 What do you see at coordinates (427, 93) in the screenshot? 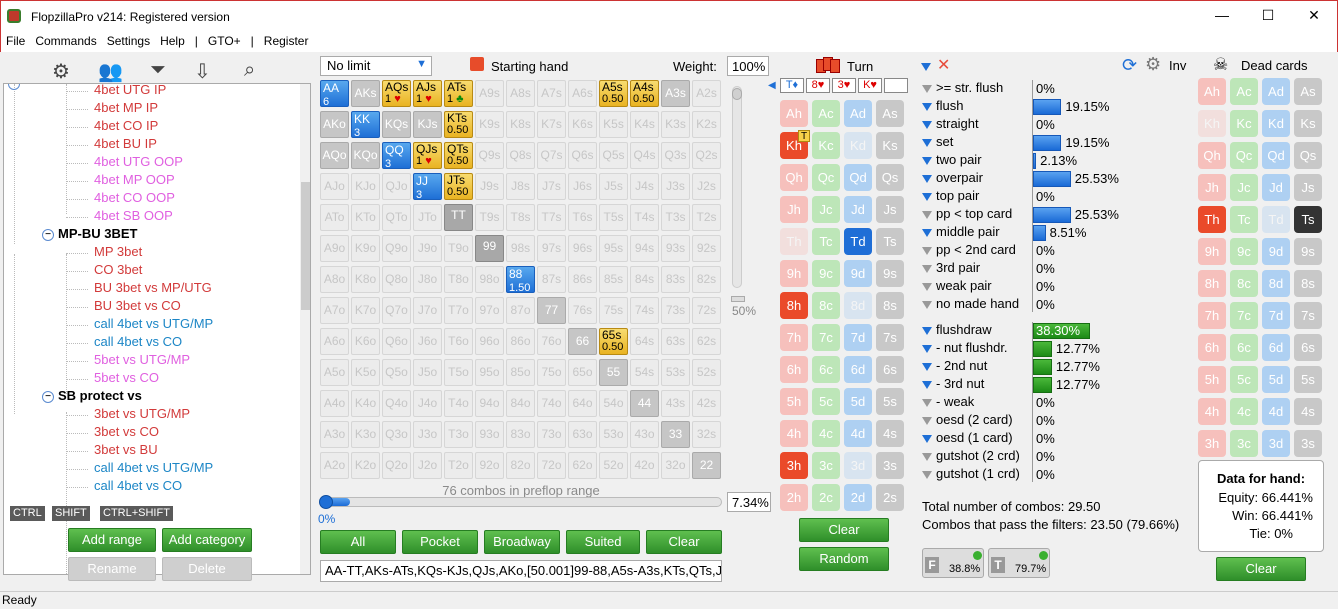
I see `hand-cell: AJs 1 ♥` at bounding box center [427, 93].